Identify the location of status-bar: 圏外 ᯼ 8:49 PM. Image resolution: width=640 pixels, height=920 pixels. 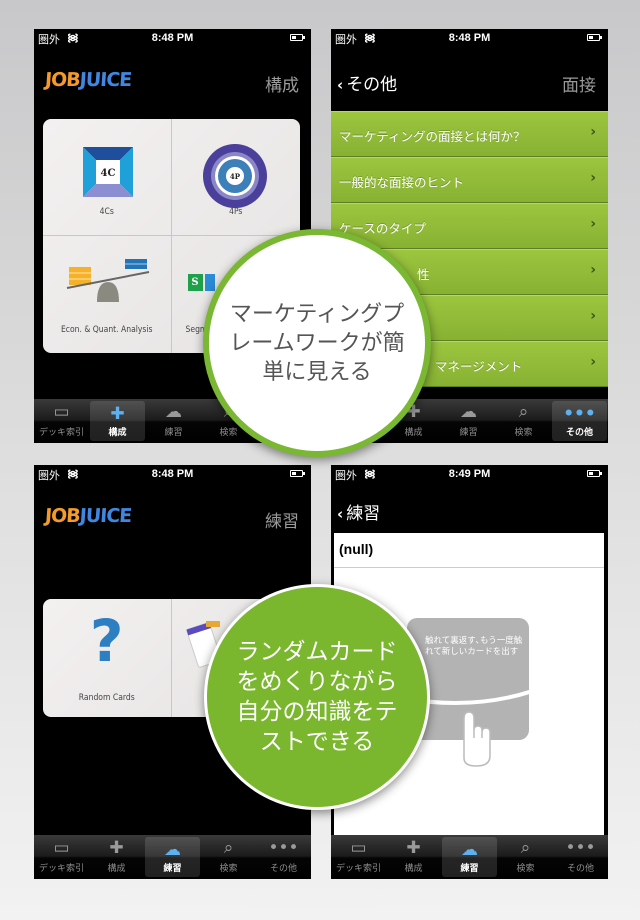
(469, 474).